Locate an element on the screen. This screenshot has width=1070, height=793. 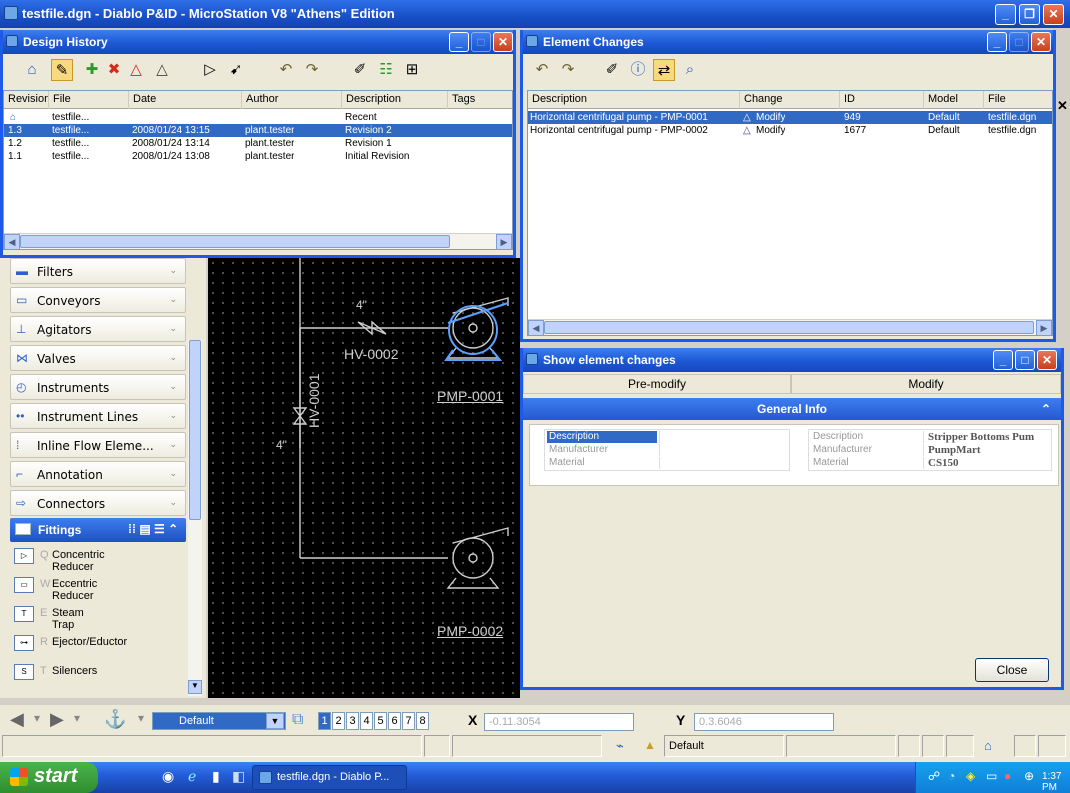
scroll-left-icon: ◀ is located at coordinates (12, 241).